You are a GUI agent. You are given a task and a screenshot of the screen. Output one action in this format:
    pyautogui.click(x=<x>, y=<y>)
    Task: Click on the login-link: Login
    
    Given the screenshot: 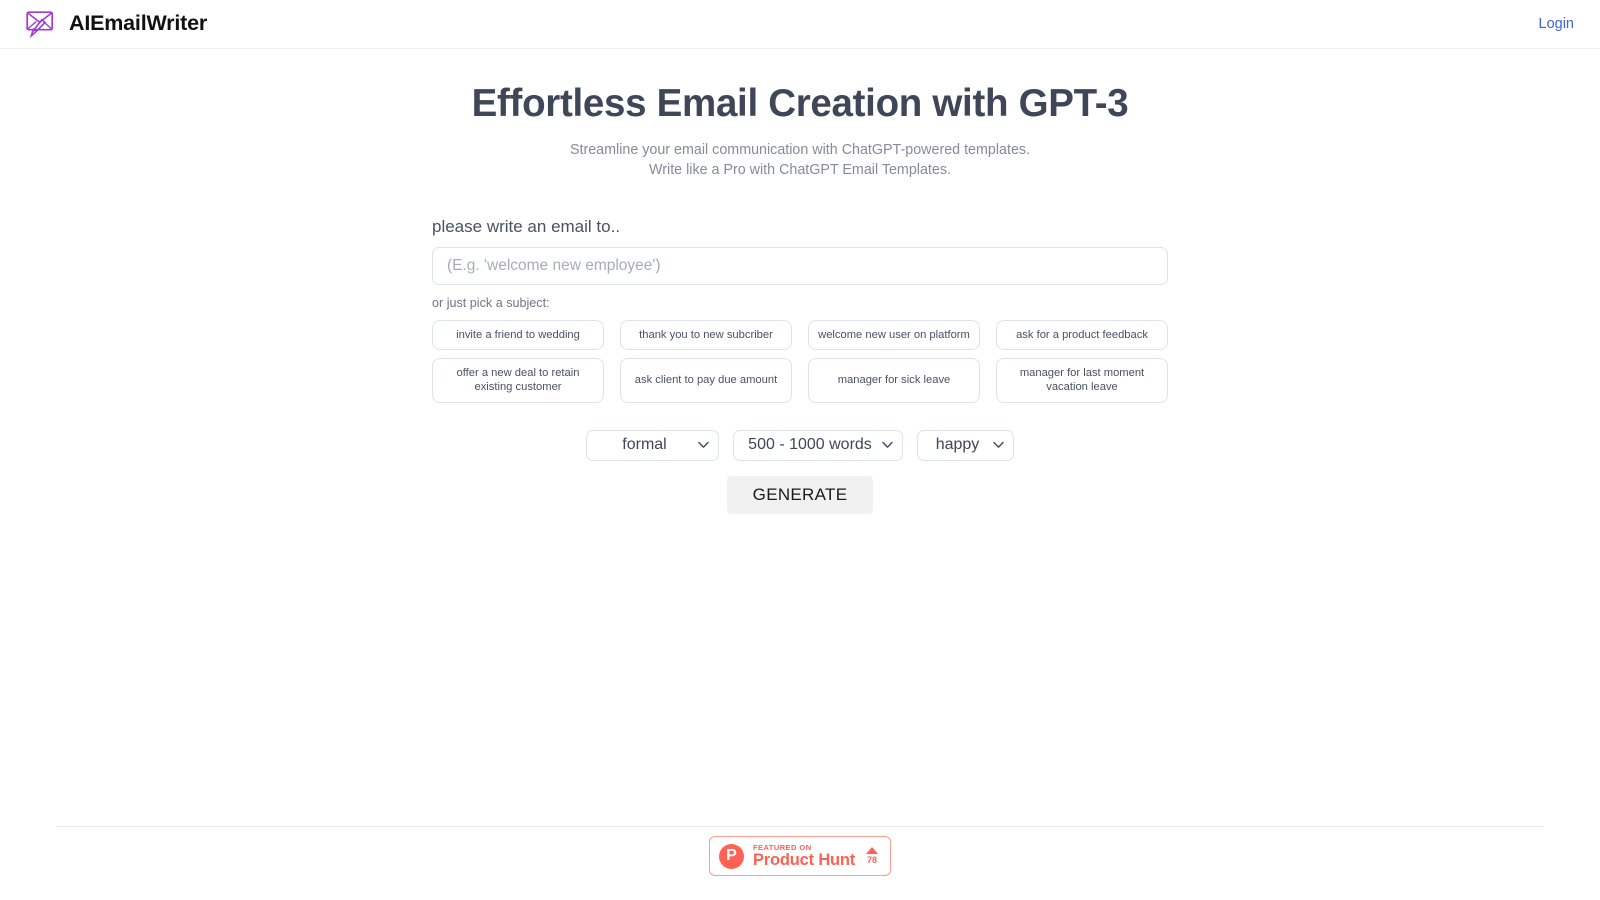 What is the action you would take?
    pyautogui.click(x=1556, y=24)
    